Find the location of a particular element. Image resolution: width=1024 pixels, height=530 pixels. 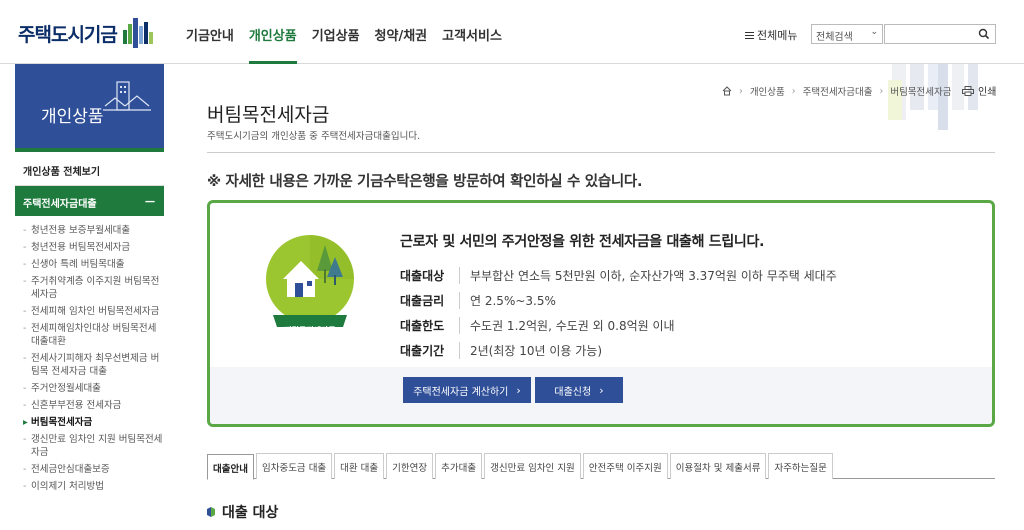

logo-mark-icon is located at coordinates (137, 33).